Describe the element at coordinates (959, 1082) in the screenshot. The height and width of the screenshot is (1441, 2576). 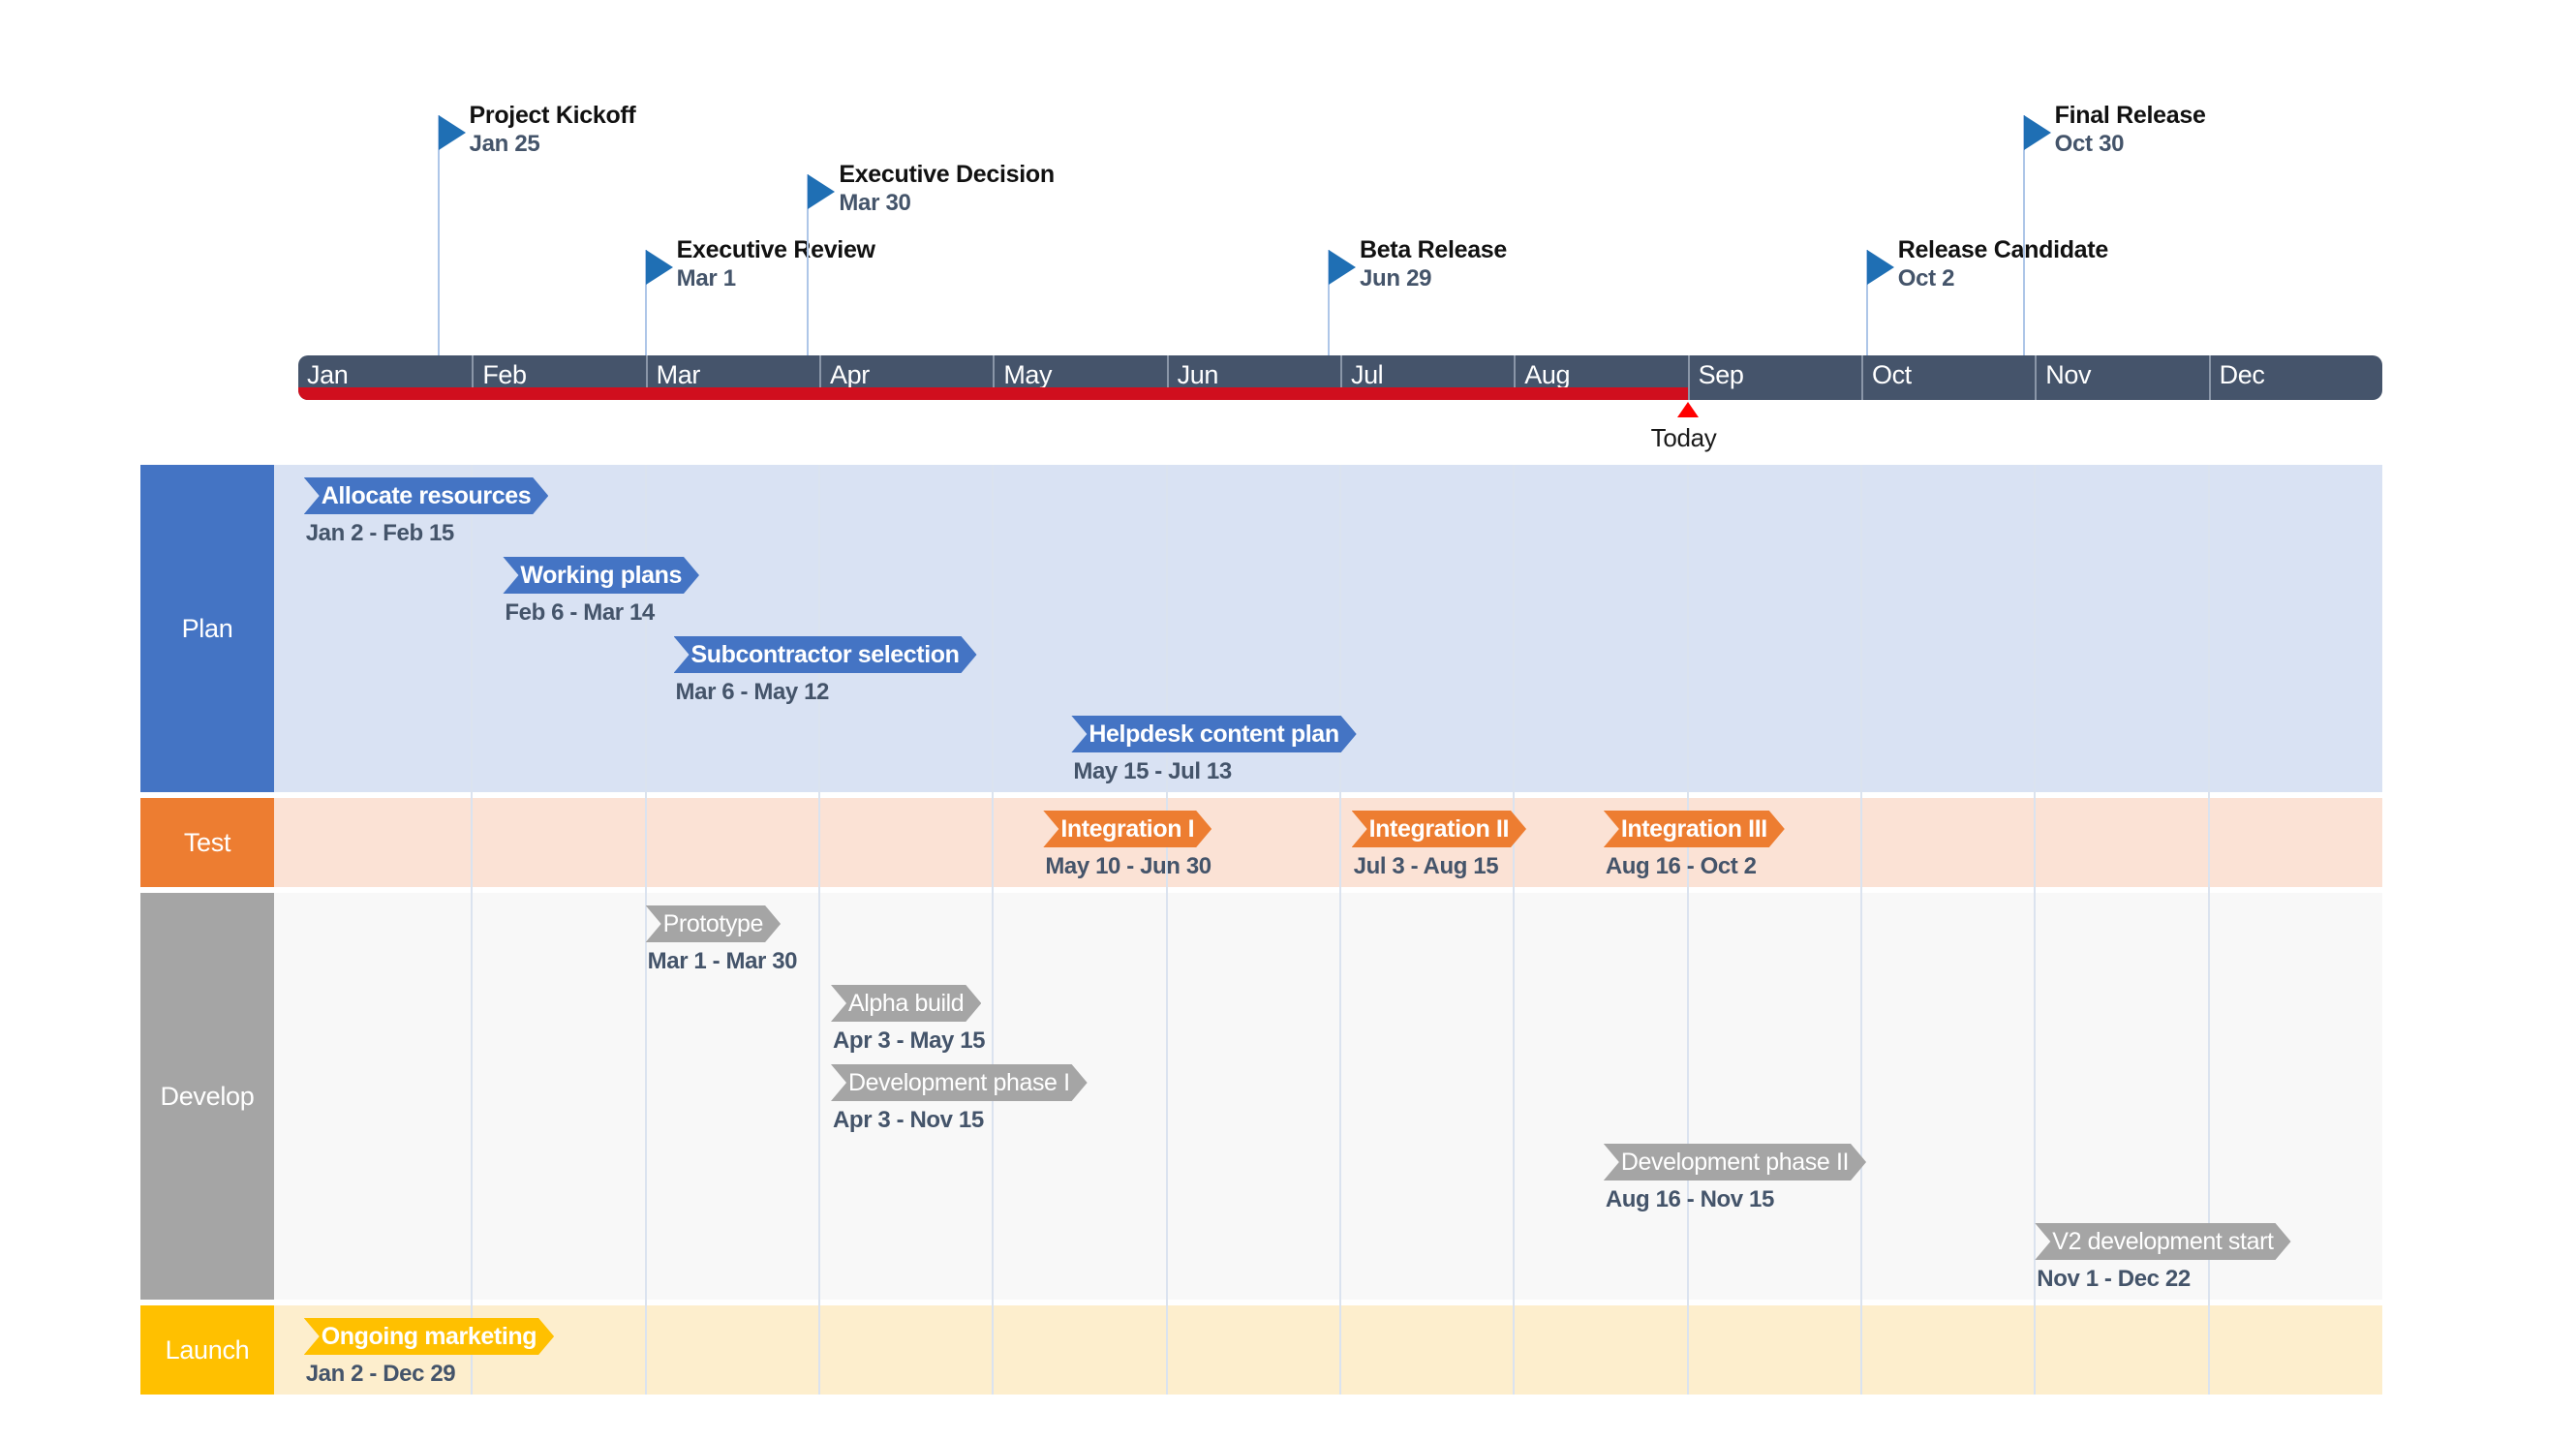
I see `task-bar: Development phase I` at that location.